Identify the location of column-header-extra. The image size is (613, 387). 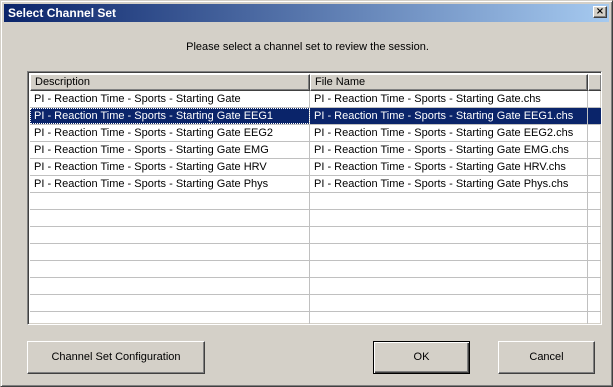
(594, 82).